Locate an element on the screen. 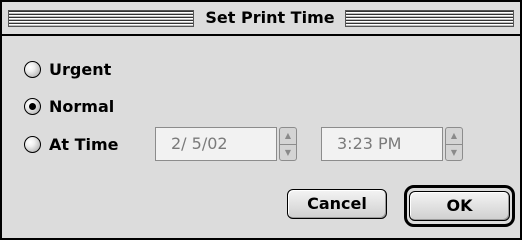  selected-dot-icon is located at coordinates (32, 106).